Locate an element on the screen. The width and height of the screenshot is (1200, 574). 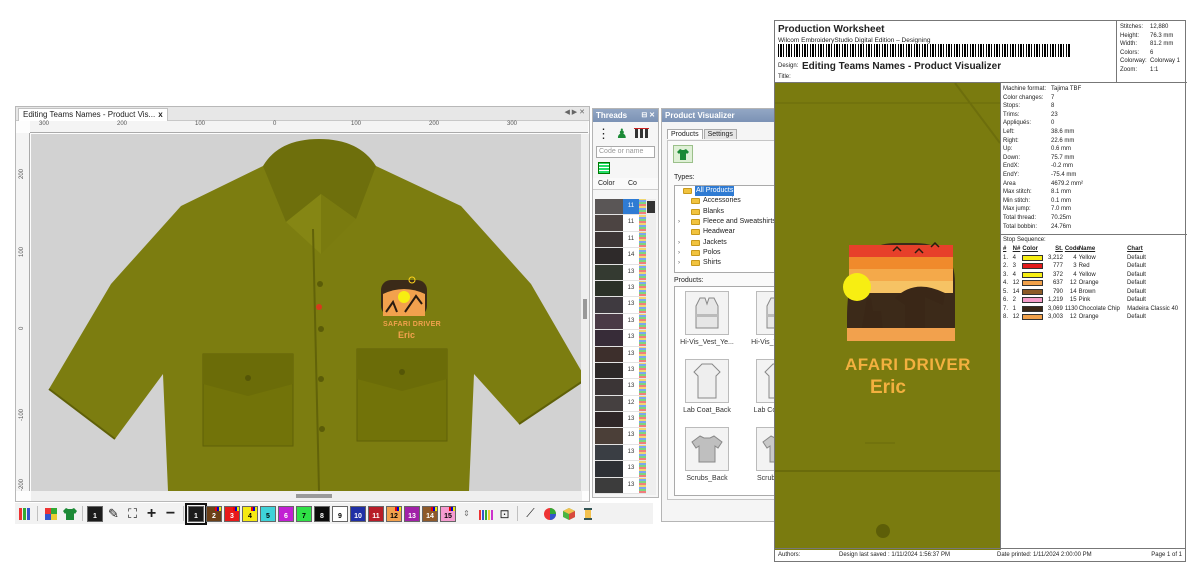
selection-icon: ⊡ is located at coordinates (504, 513).